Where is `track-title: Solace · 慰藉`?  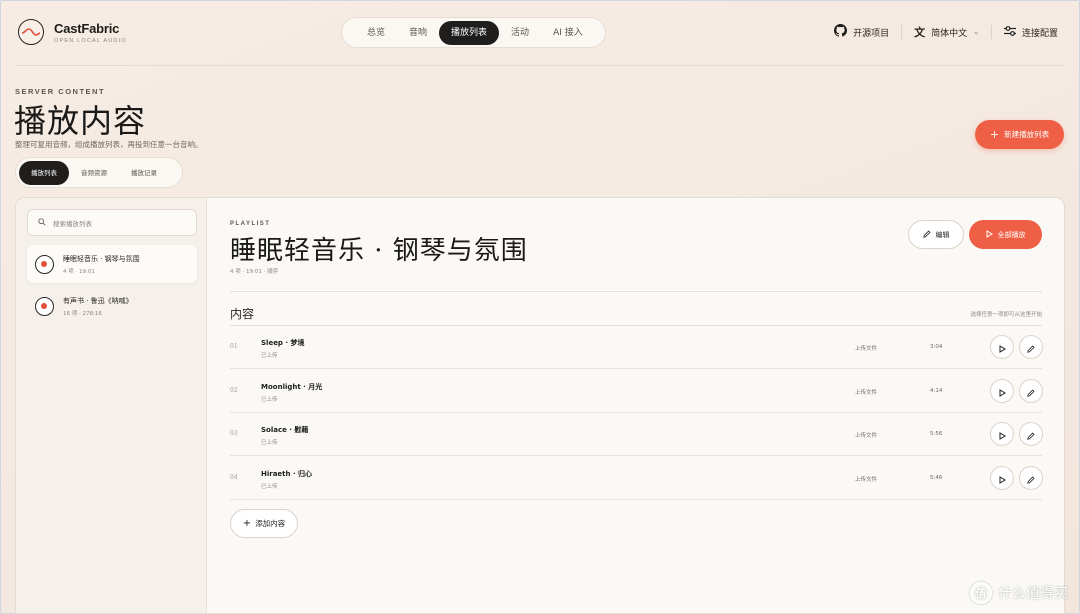 track-title: Solace · 慰藉 is located at coordinates (285, 430).